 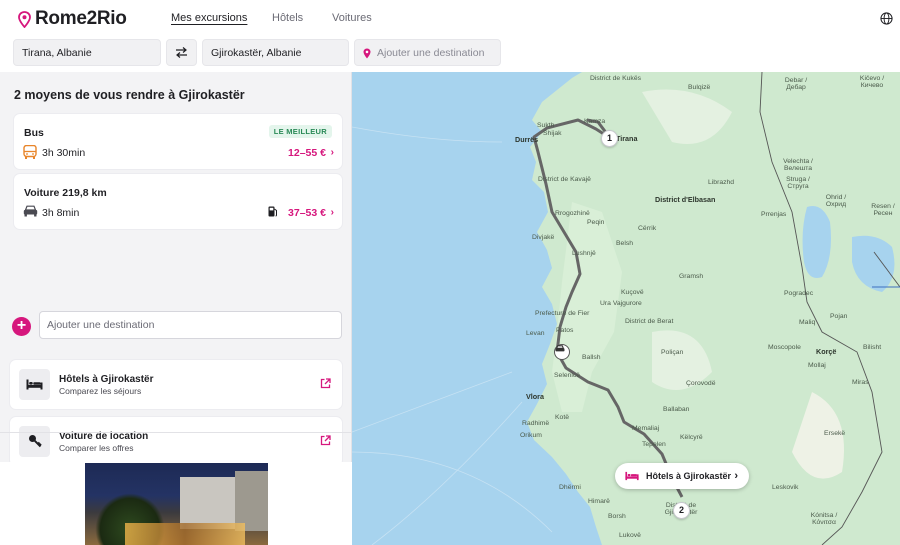 I want to click on map-label: Ersekë, so click(x=835, y=433).